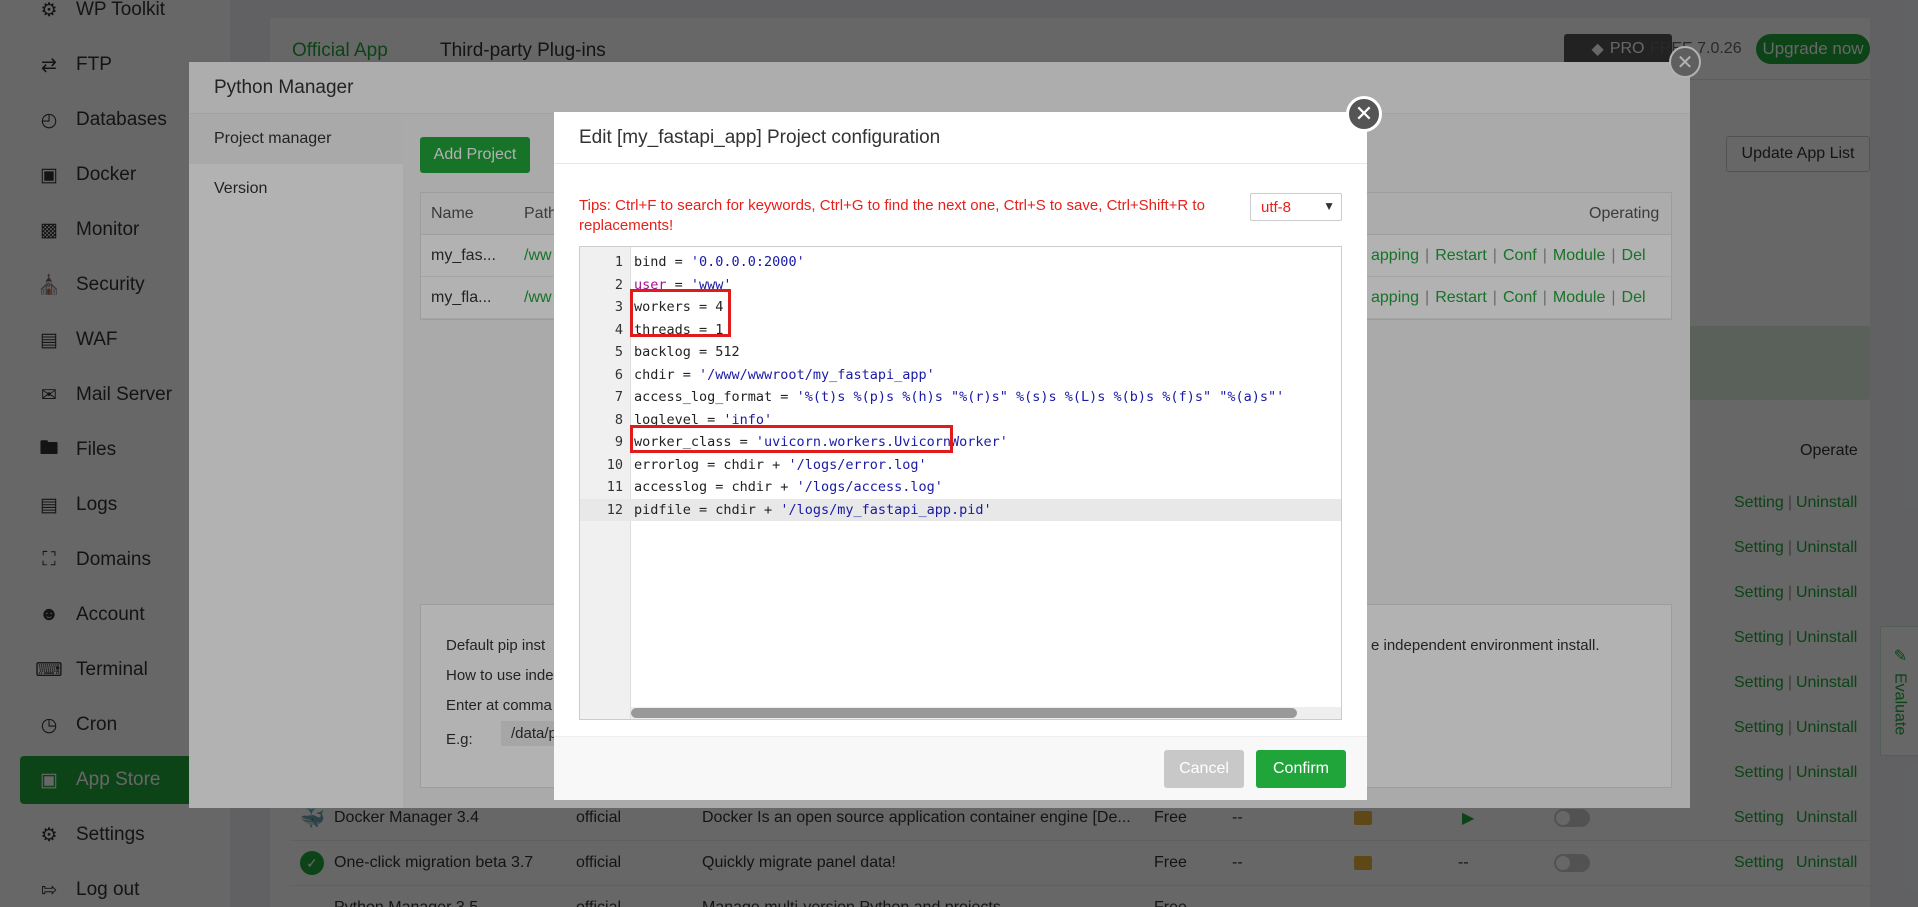 This screenshot has height=907, width=1918. What do you see at coordinates (960, 465) in the screenshot?
I see `code-line: 10 errorlog = chdir + '/logs/error.log'` at bounding box center [960, 465].